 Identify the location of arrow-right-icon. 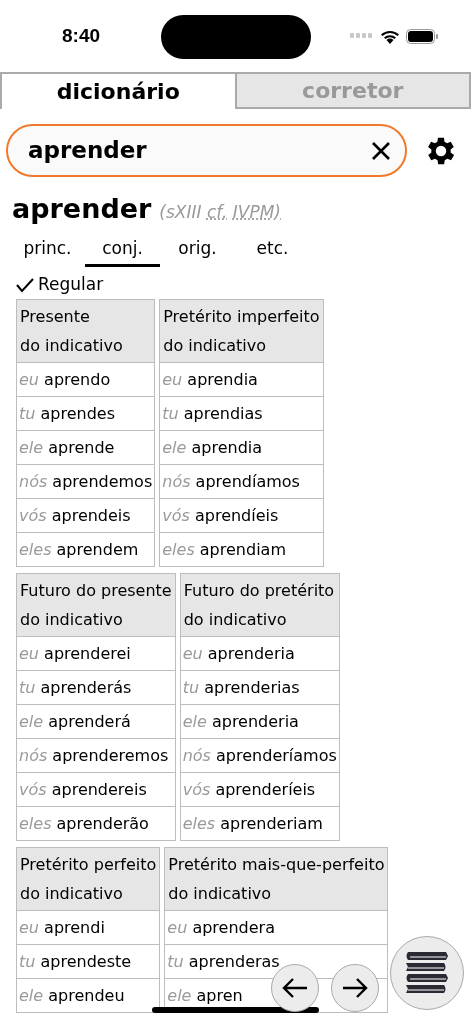
(355, 988).